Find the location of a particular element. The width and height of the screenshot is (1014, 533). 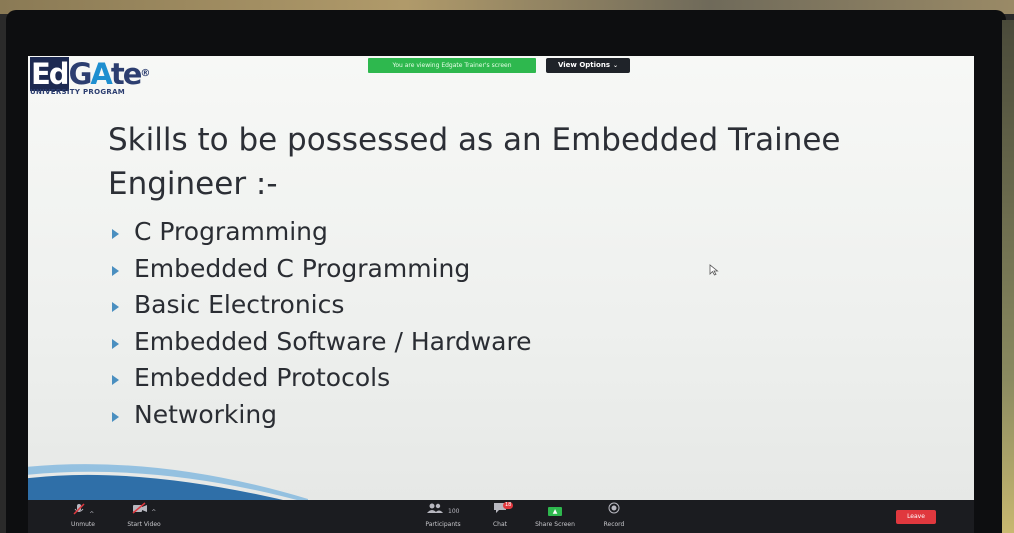

list-item-text: Embedded Protocols is located at coordinates (262, 377).